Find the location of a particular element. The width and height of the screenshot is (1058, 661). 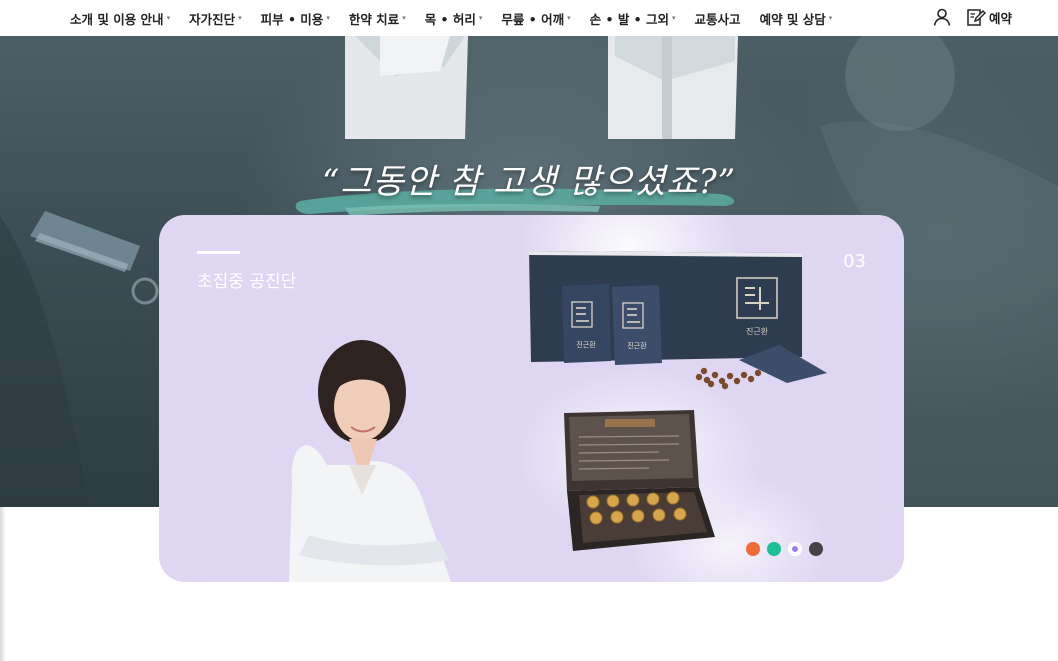

menu-item-herbal-treatment: 한약 치료 ▾ is located at coordinates (377, 18).